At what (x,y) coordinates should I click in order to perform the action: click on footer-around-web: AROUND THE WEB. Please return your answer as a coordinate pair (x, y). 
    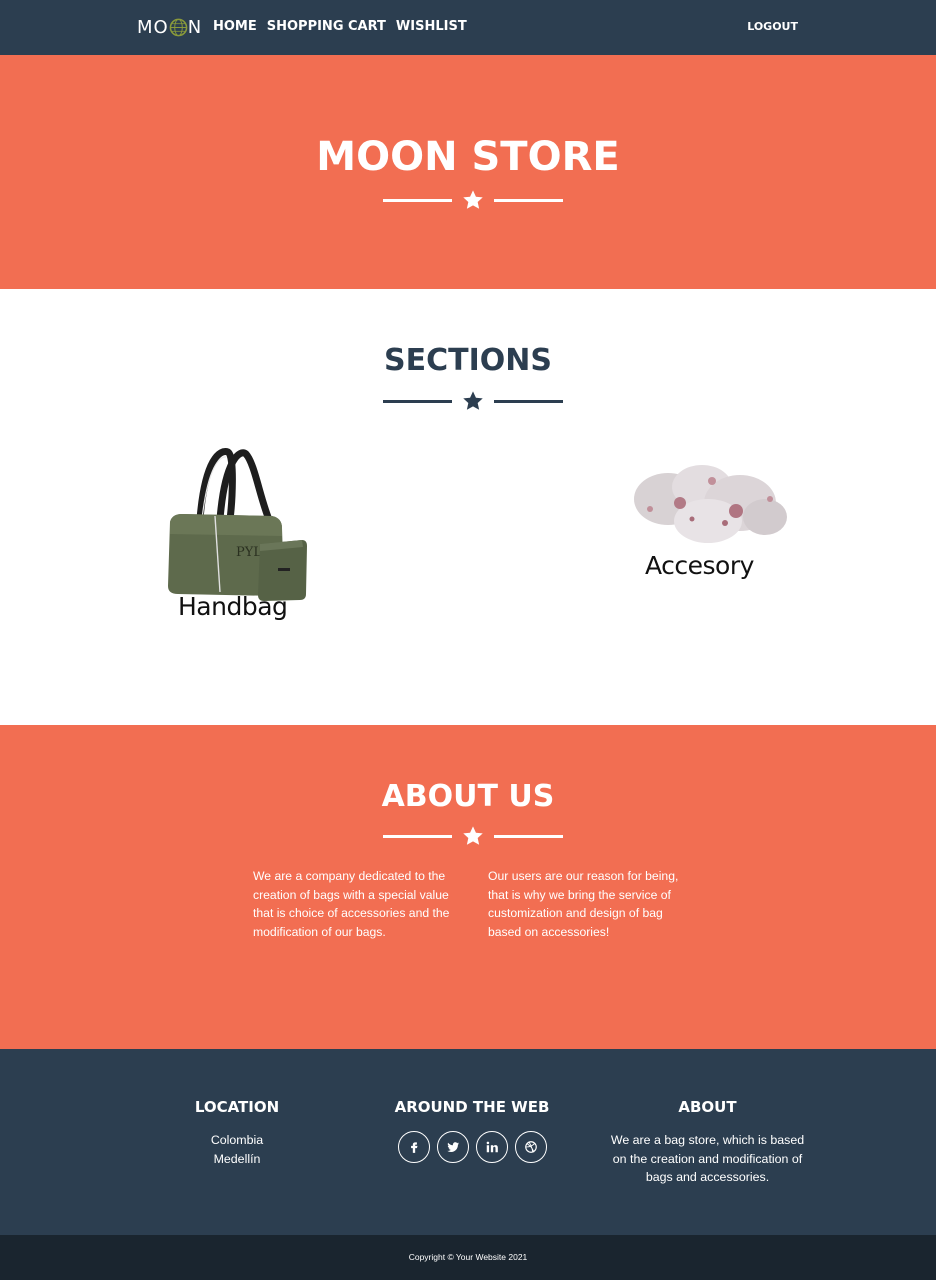
    Looking at the image, I should click on (472, 1130).